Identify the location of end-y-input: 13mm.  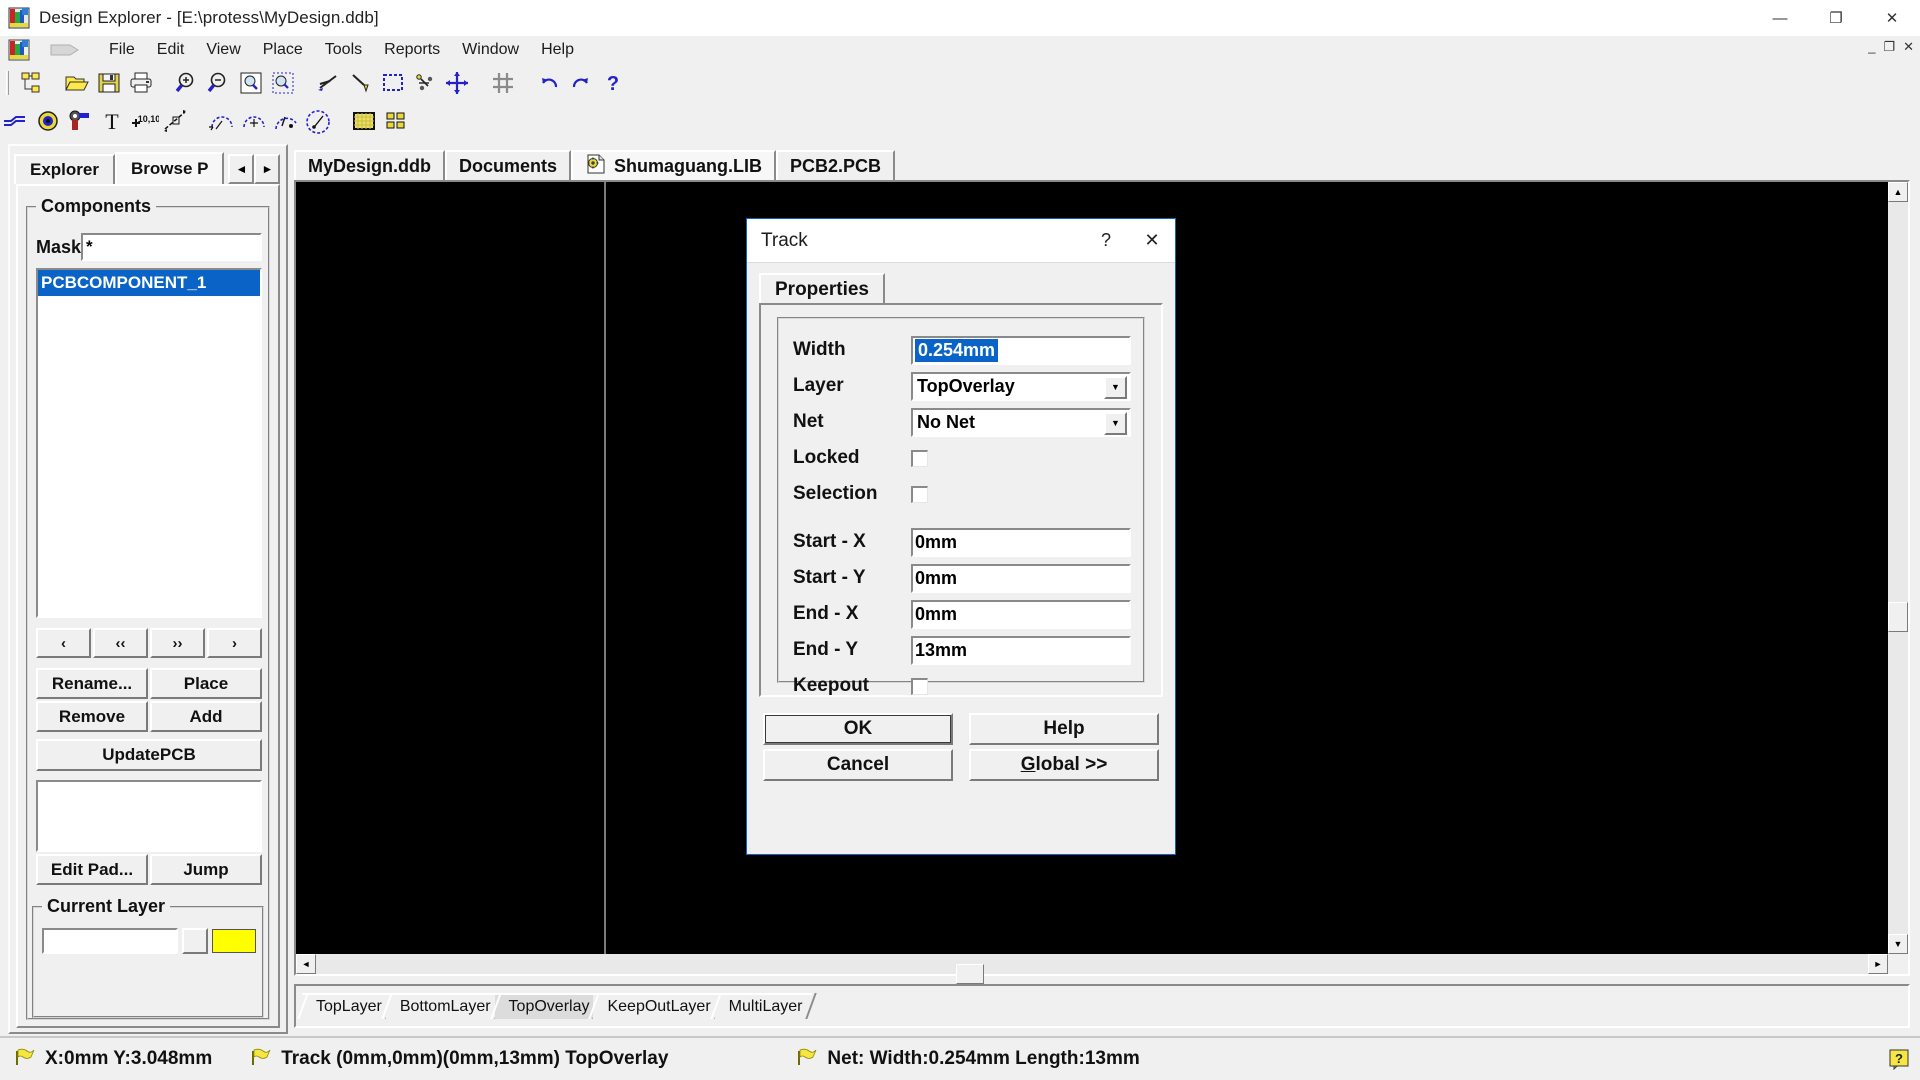
(1021, 650).